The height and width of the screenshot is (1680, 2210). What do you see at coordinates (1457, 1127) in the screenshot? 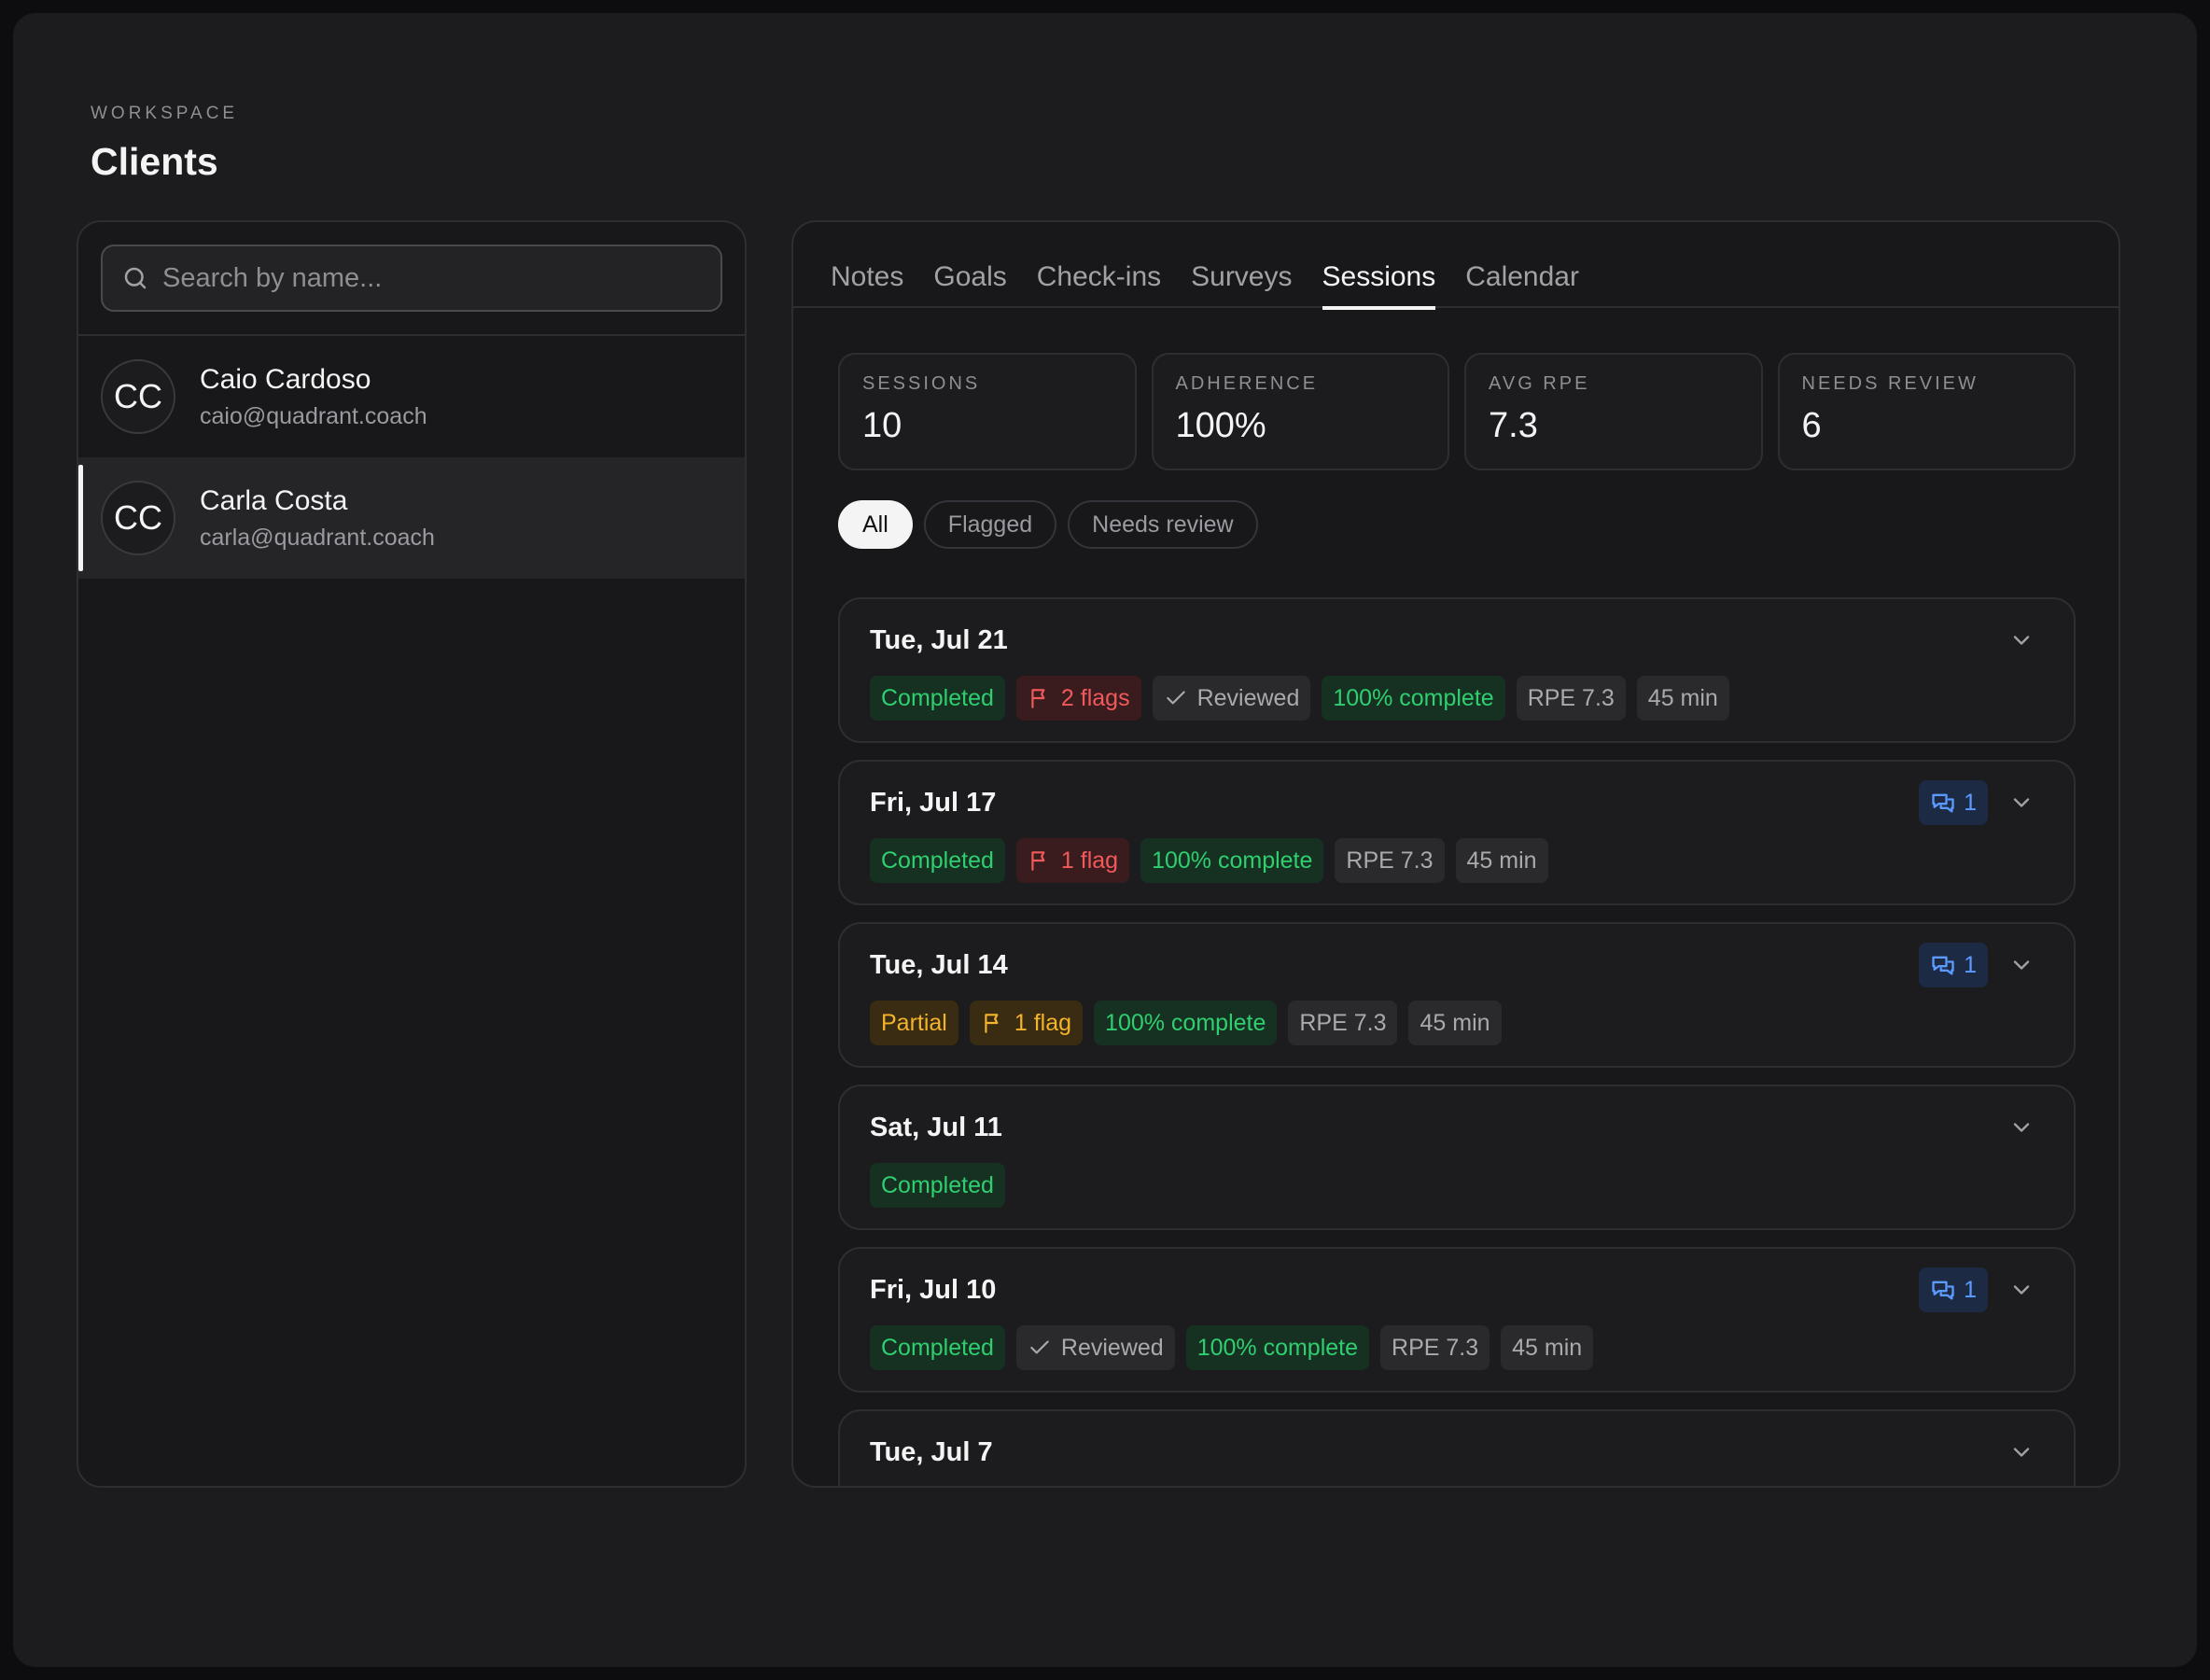
I see `session-header: Sat, Jul 11` at bounding box center [1457, 1127].